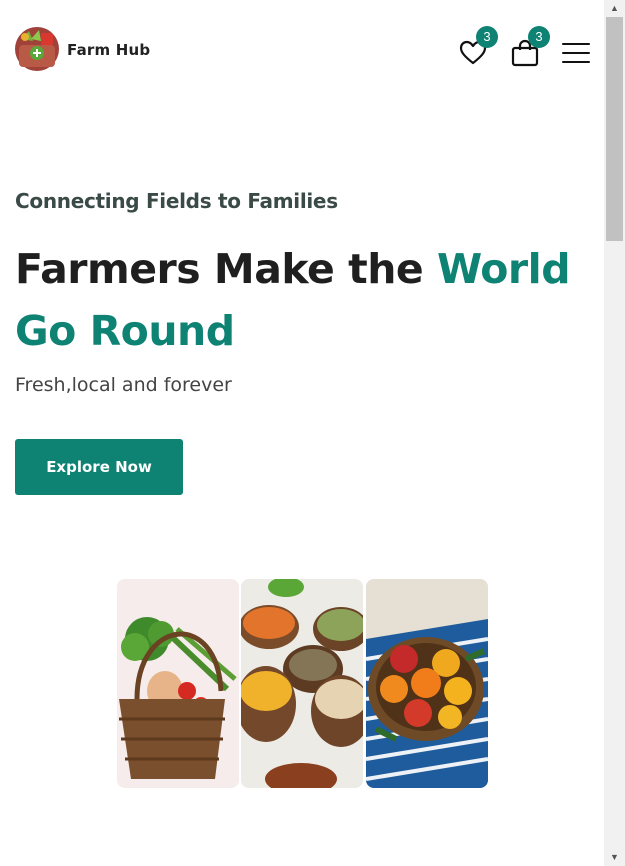 Image resolution: width=625 pixels, height=866 pixels. Describe the element at coordinates (302, 50) in the screenshot. I see `site-header: Farm Hub 3 3` at that location.